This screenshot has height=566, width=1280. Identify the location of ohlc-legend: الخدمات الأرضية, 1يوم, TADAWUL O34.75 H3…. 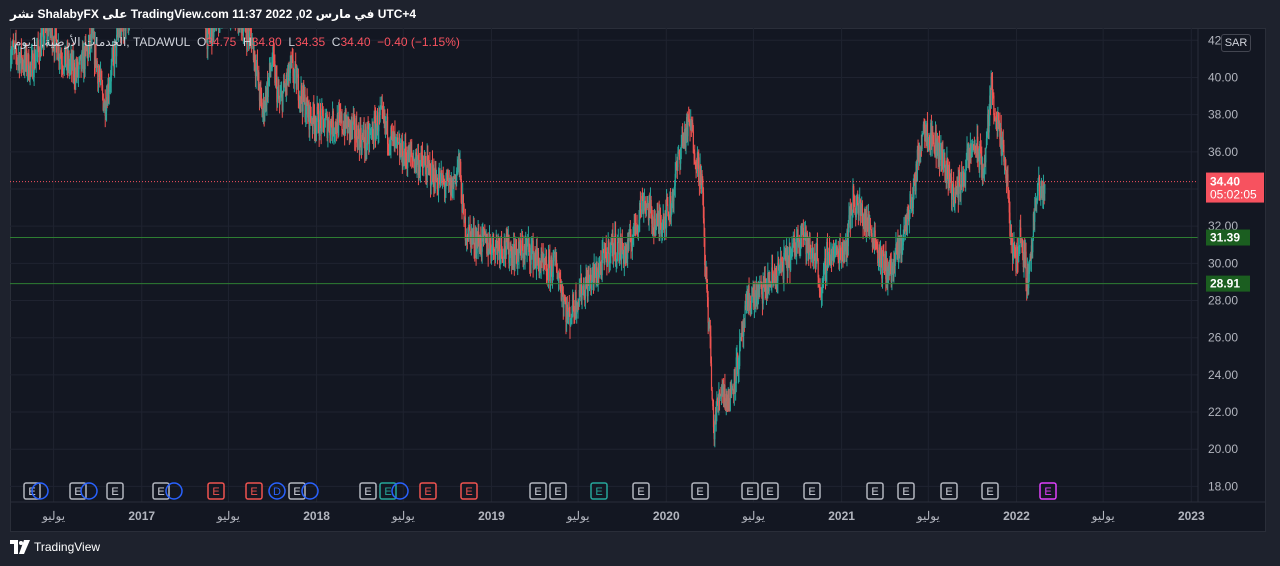
(237, 42).